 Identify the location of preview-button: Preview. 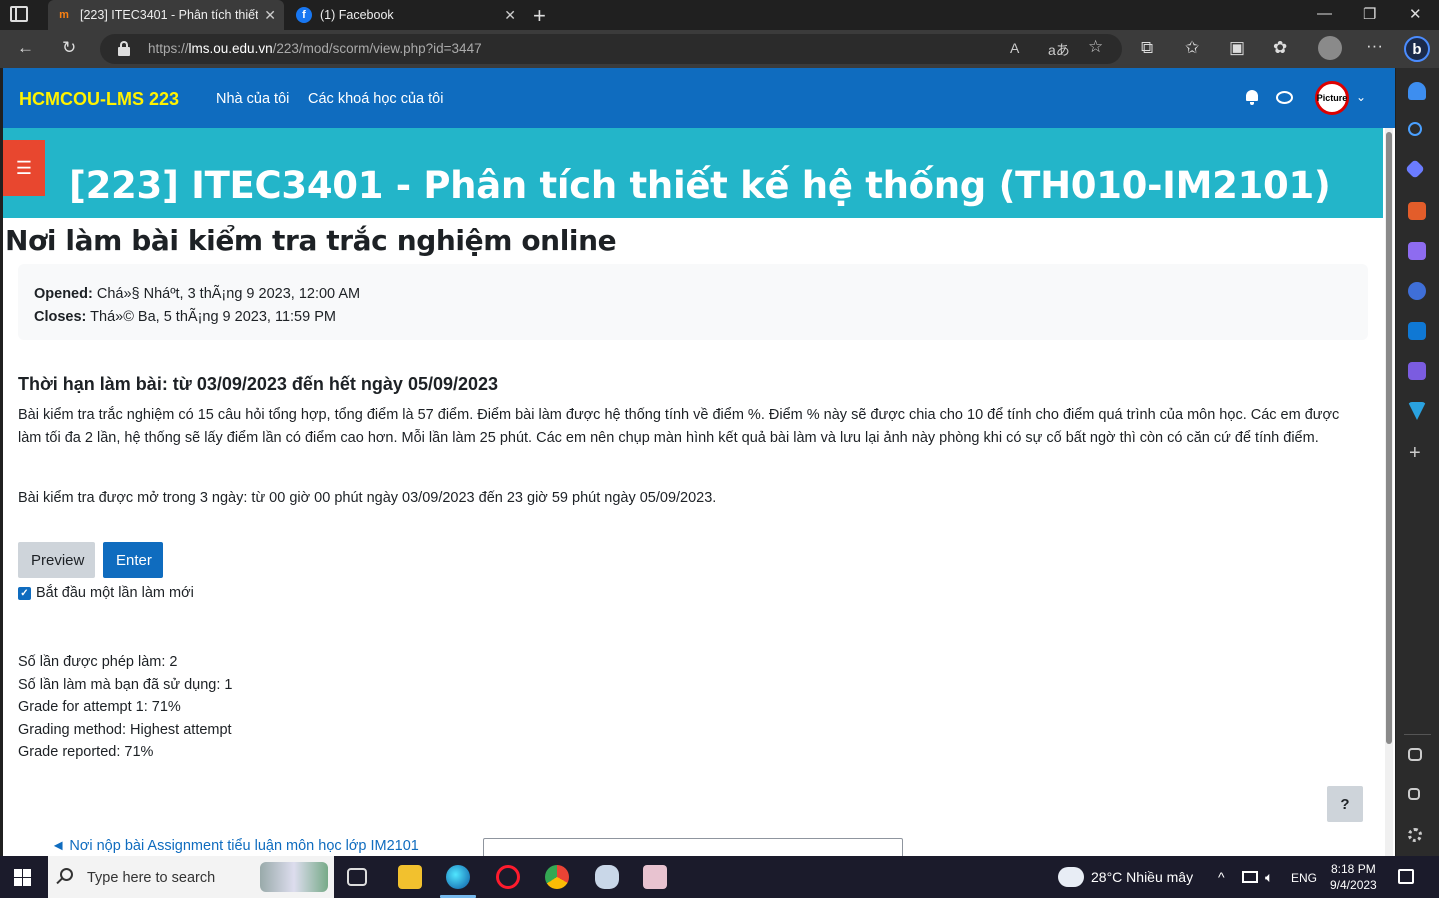
(56, 560).